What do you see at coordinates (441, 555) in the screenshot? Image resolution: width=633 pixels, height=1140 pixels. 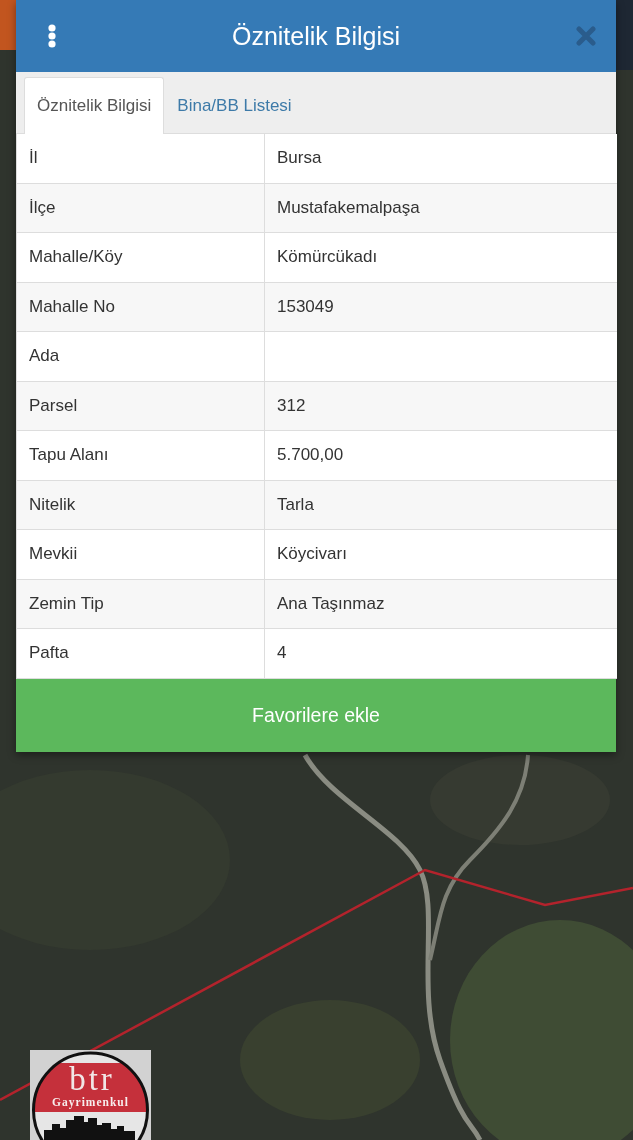 I see `table-cell: Köycivarı` at bounding box center [441, 555].